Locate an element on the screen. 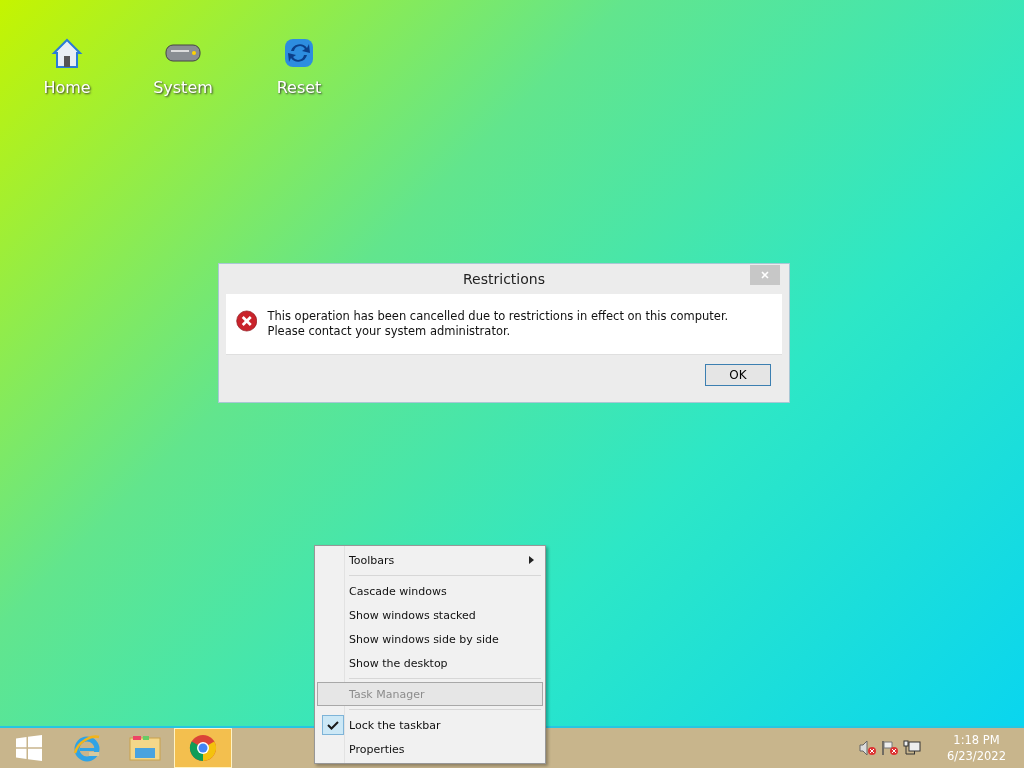 This screenshot has height=768, width=1024. menu-item: Toolbars is located at coordinates (430, 560).